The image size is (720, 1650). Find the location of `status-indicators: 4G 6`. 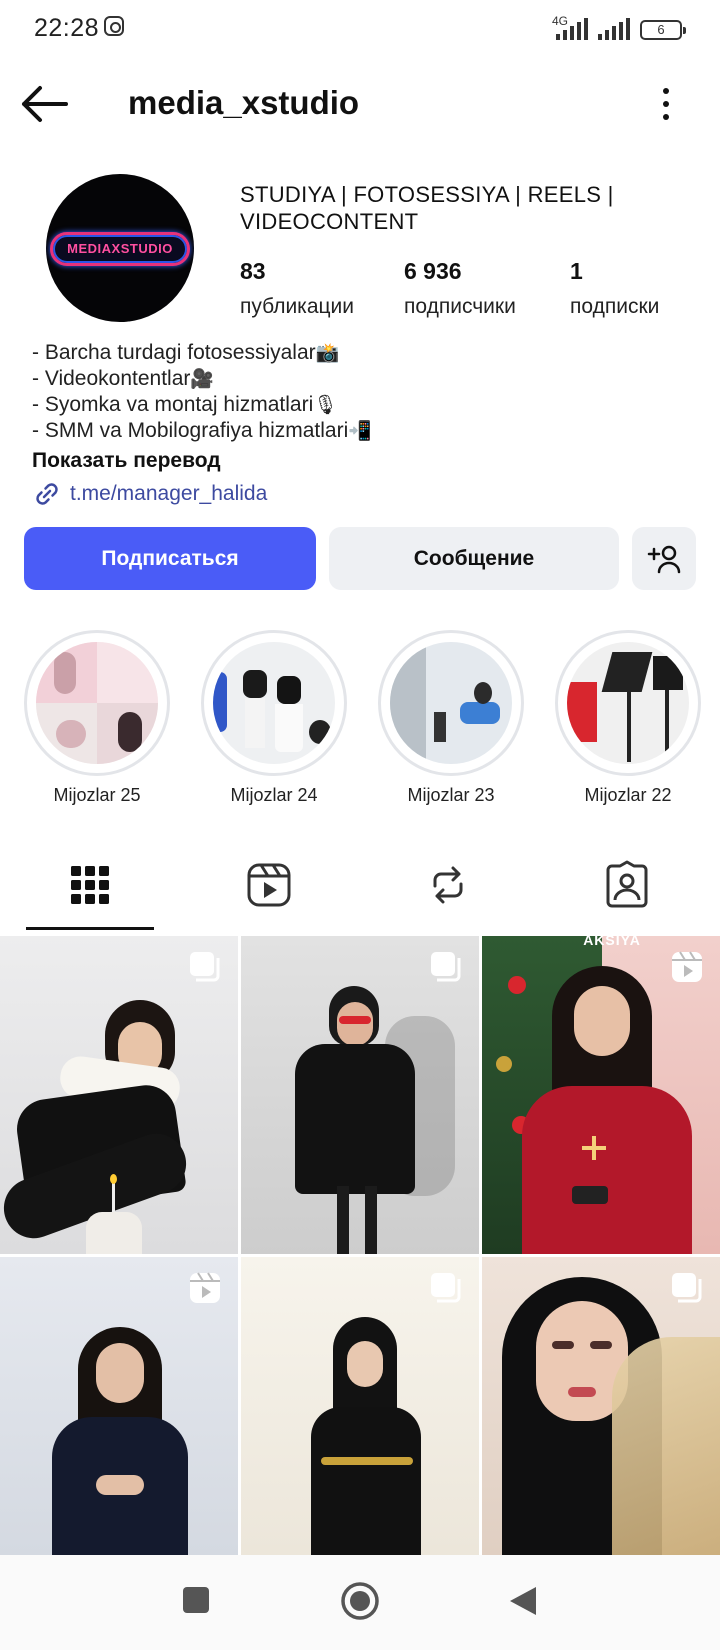

status-indicators: 4G 6 is located at coordinates (619, 27).